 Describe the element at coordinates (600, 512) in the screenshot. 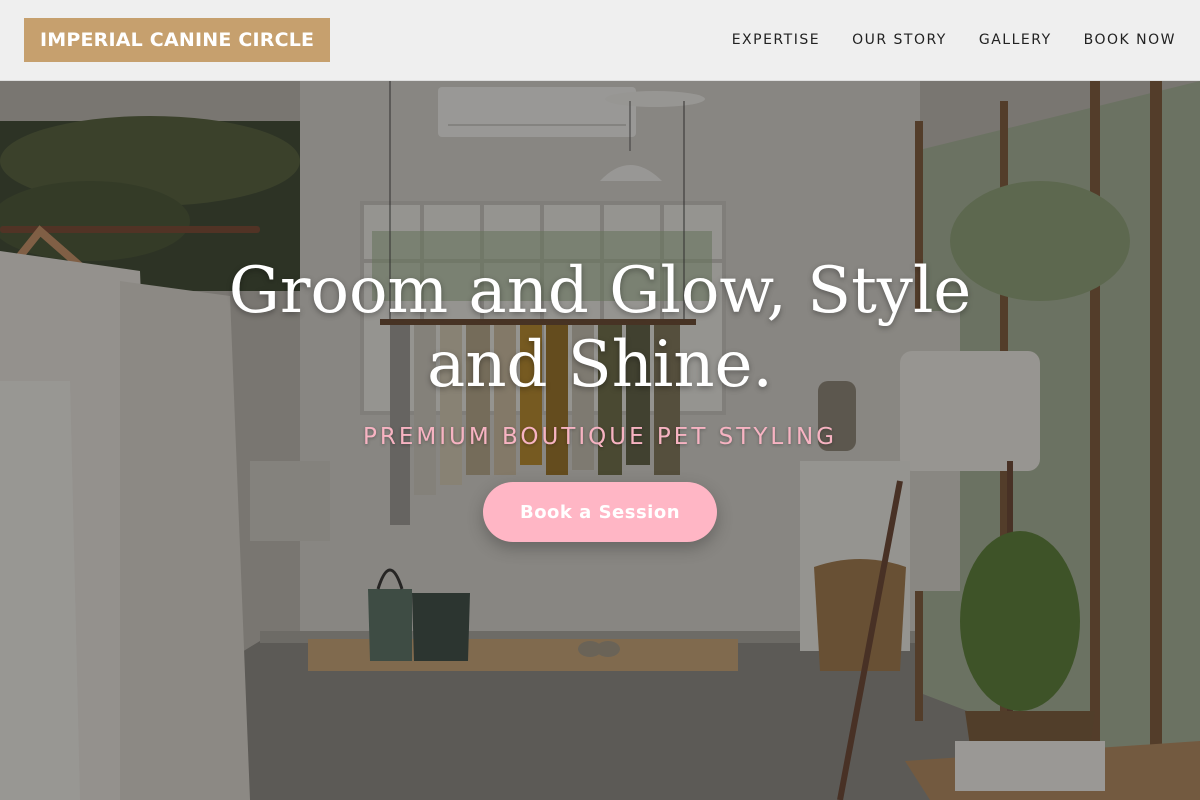

I see `book-session-button: Book a Session` at that location.